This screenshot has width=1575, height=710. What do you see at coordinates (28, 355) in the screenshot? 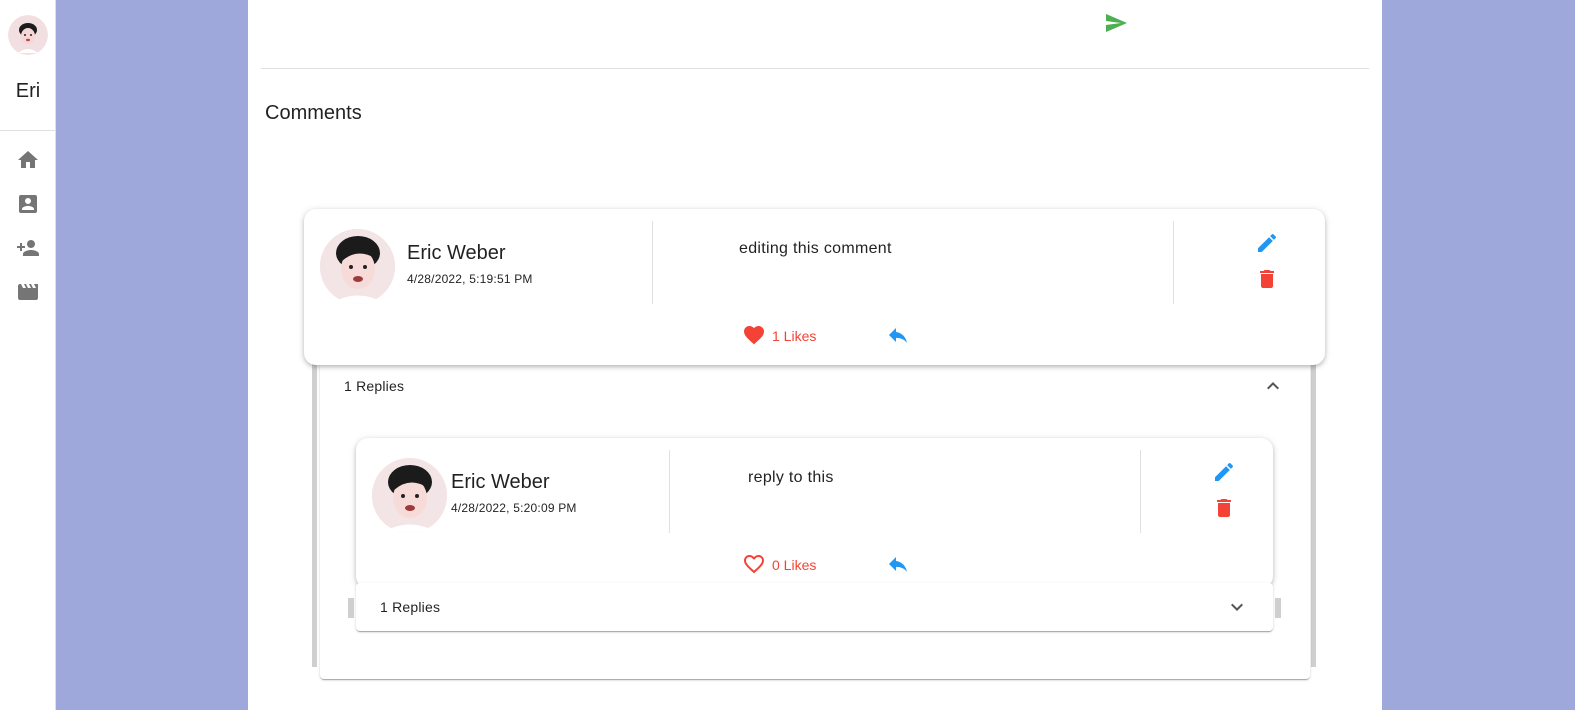
I see `sidebar: Eri` at bounding box center [28, 355].